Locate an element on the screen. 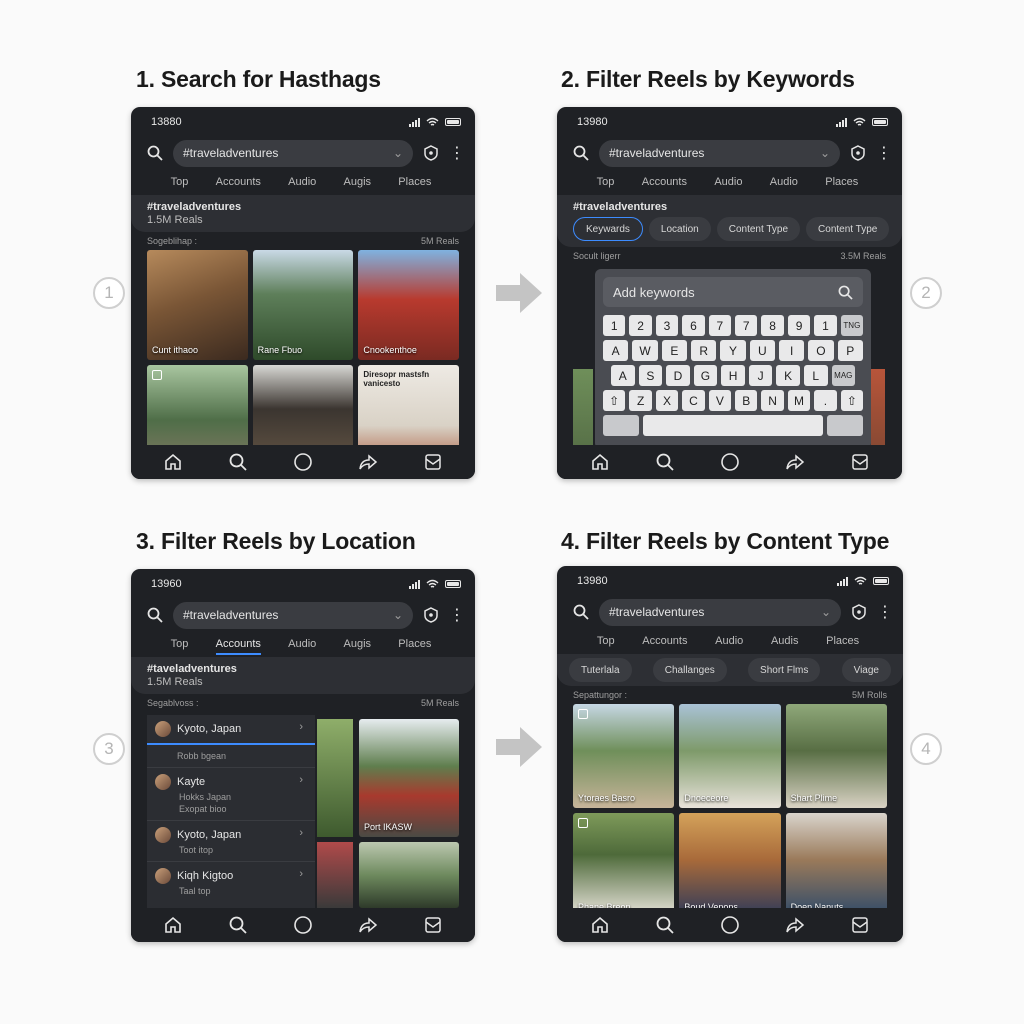 The image size is (1024, 1024). chip-content-type: Content Type is located at coordinates (758, 229).